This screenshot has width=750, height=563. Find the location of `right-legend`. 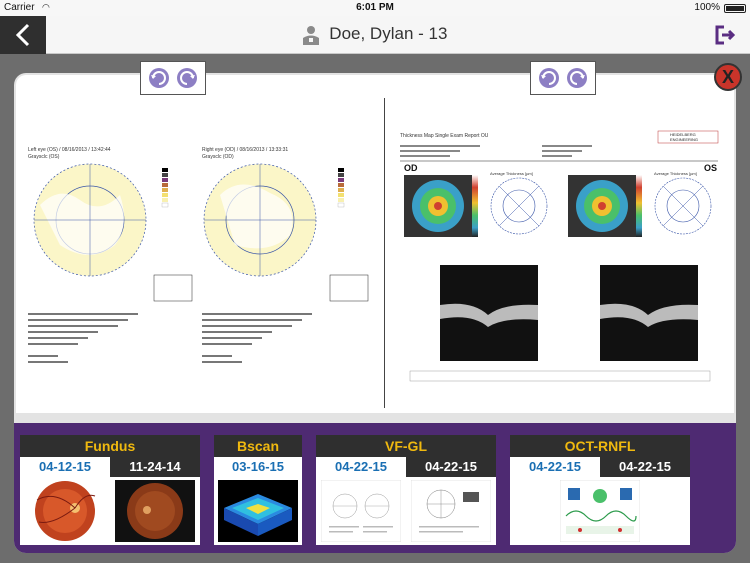

right-legend is located at coordinates (341, 188).